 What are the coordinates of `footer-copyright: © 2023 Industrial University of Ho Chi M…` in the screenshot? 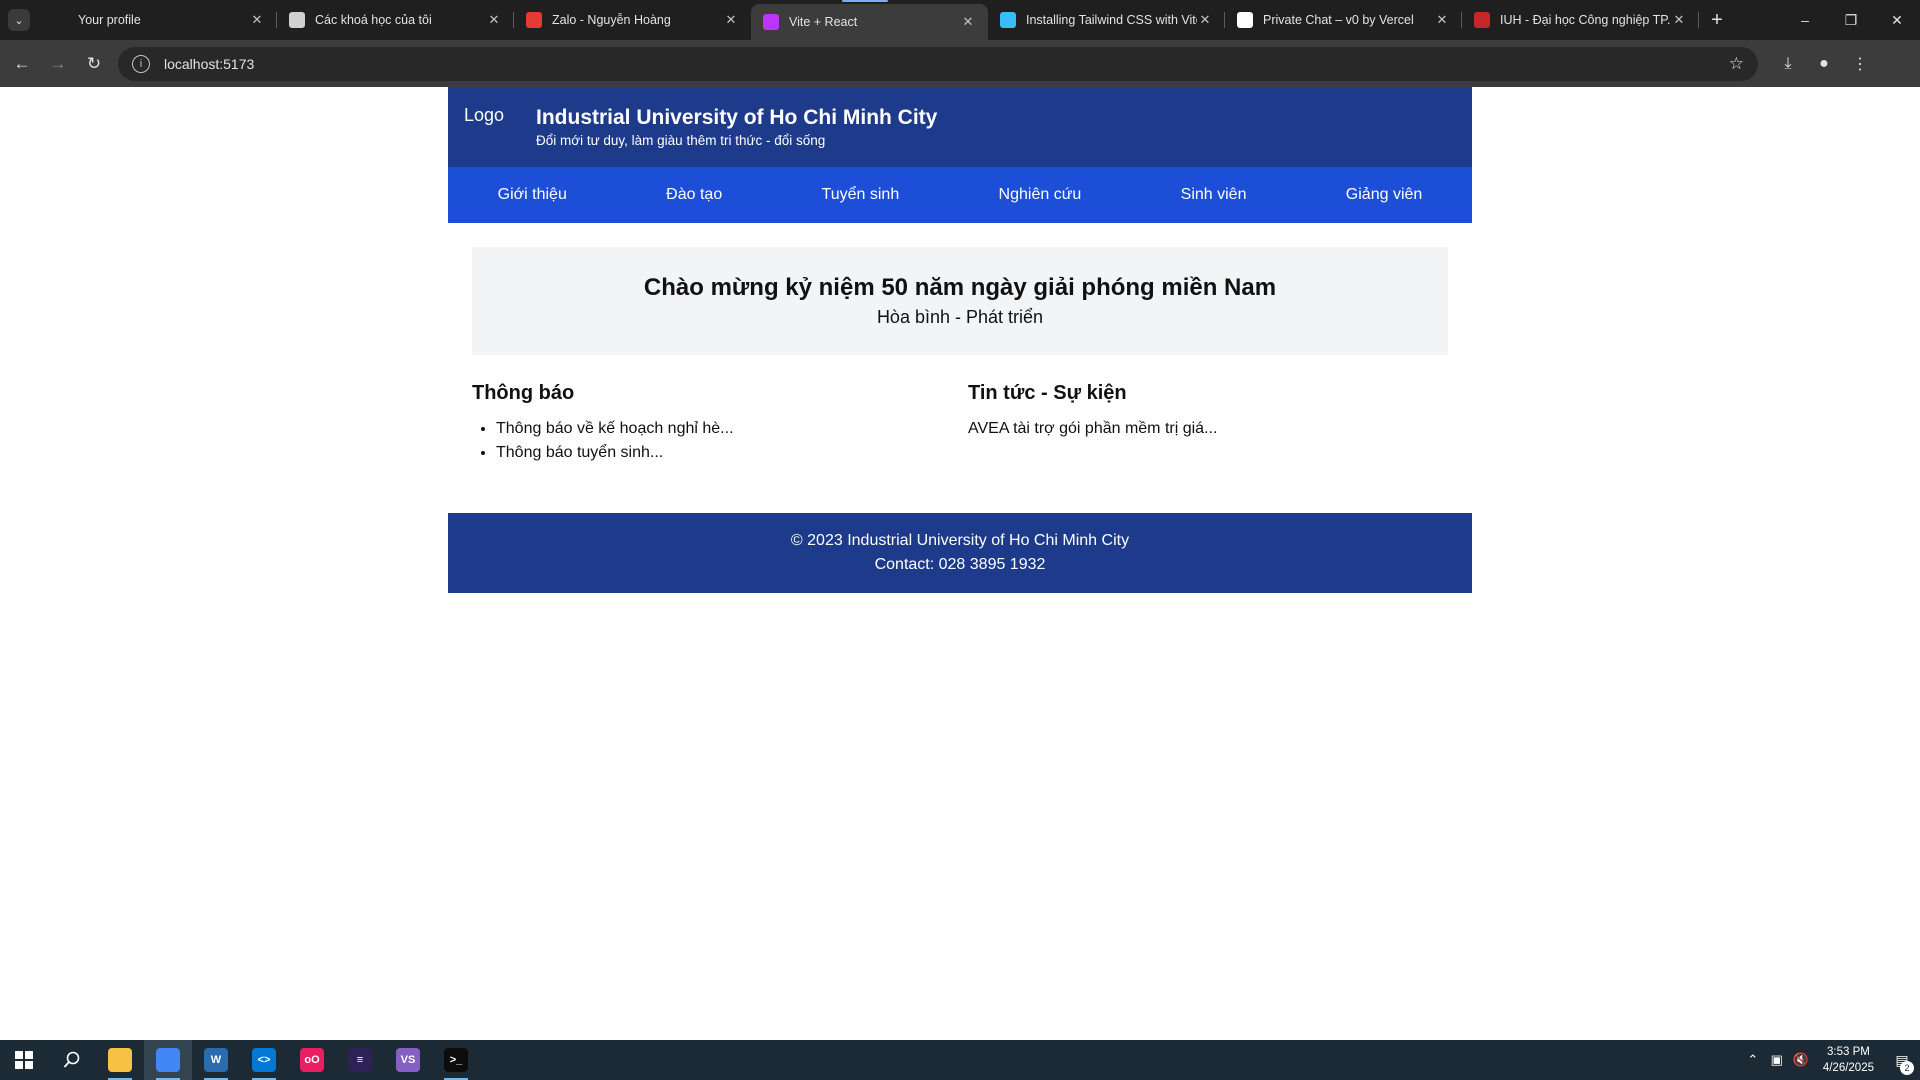 It's located at (960, 540).